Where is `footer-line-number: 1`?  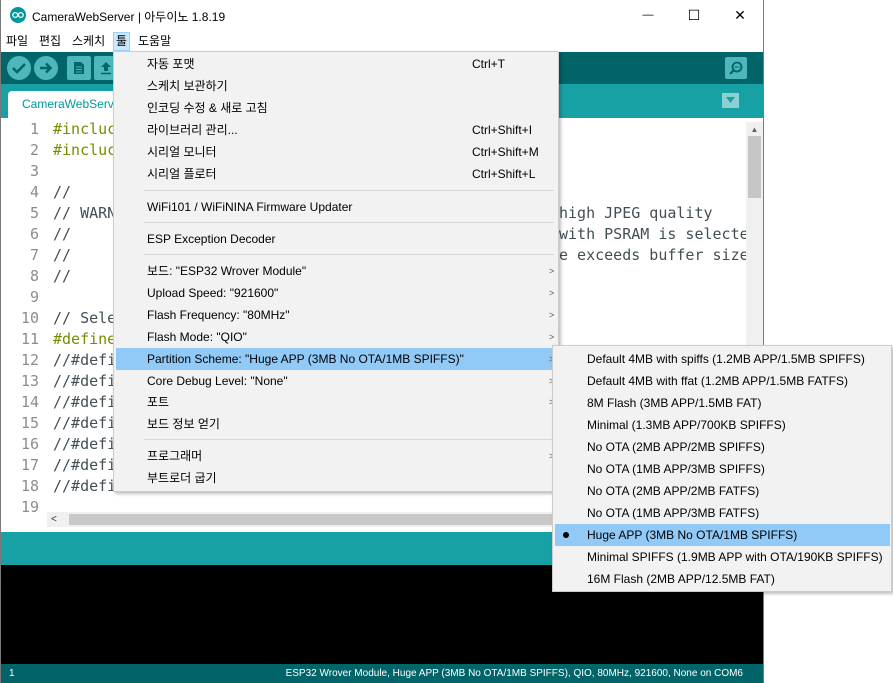
footer-line-number: 1 is located at coordinates (12, 673).